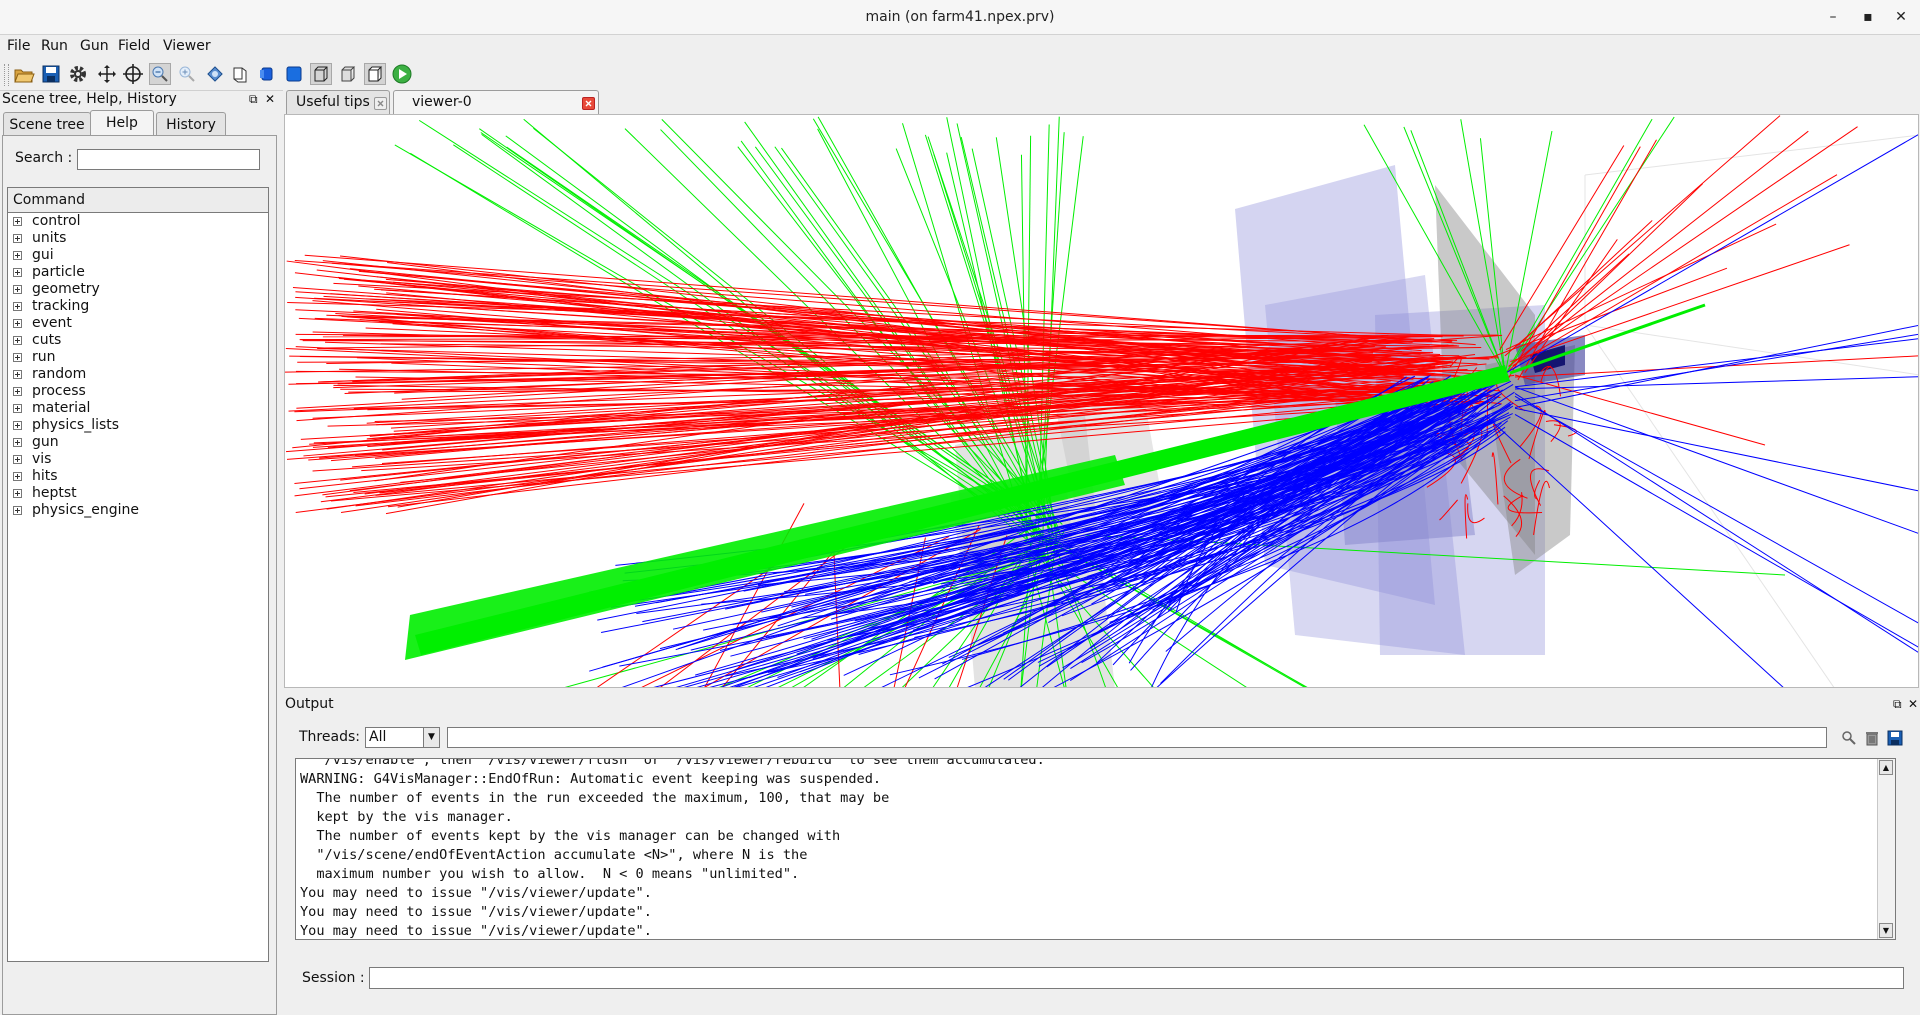  Describe the element at coordinates (1901, 17) in the screenshot. I see `close-window-button: ✕` at that location.